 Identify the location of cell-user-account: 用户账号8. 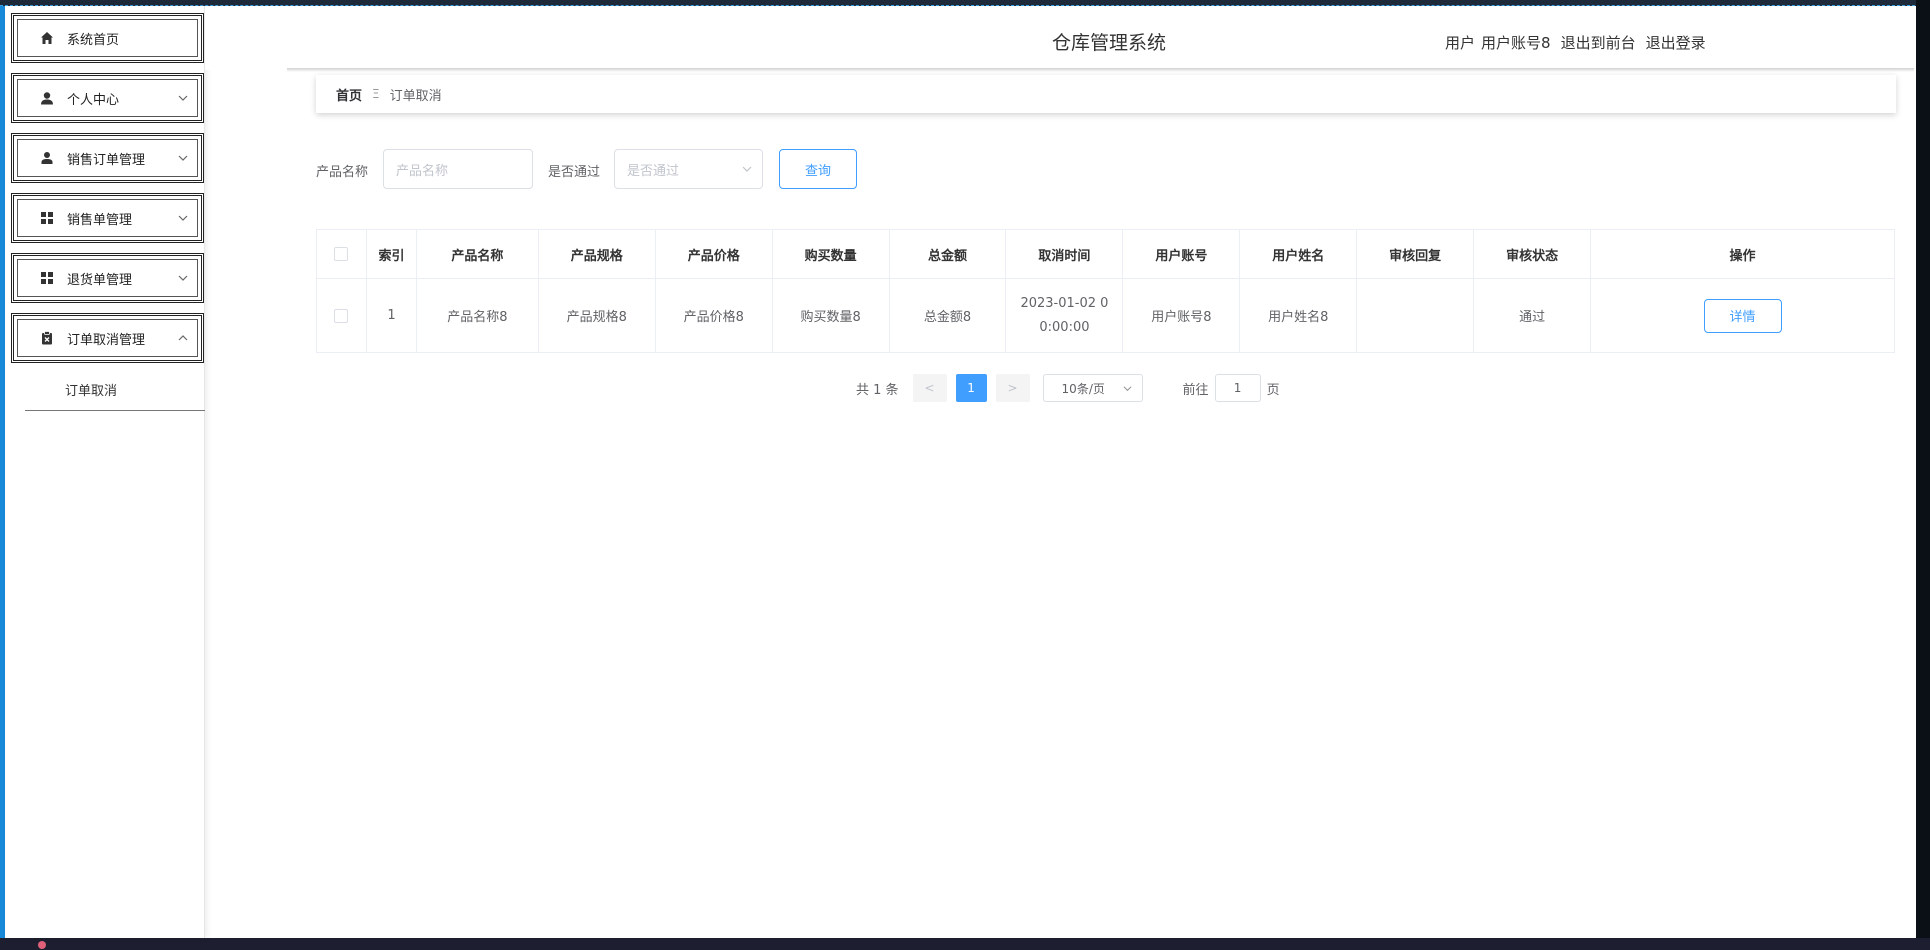
(1181, 315).